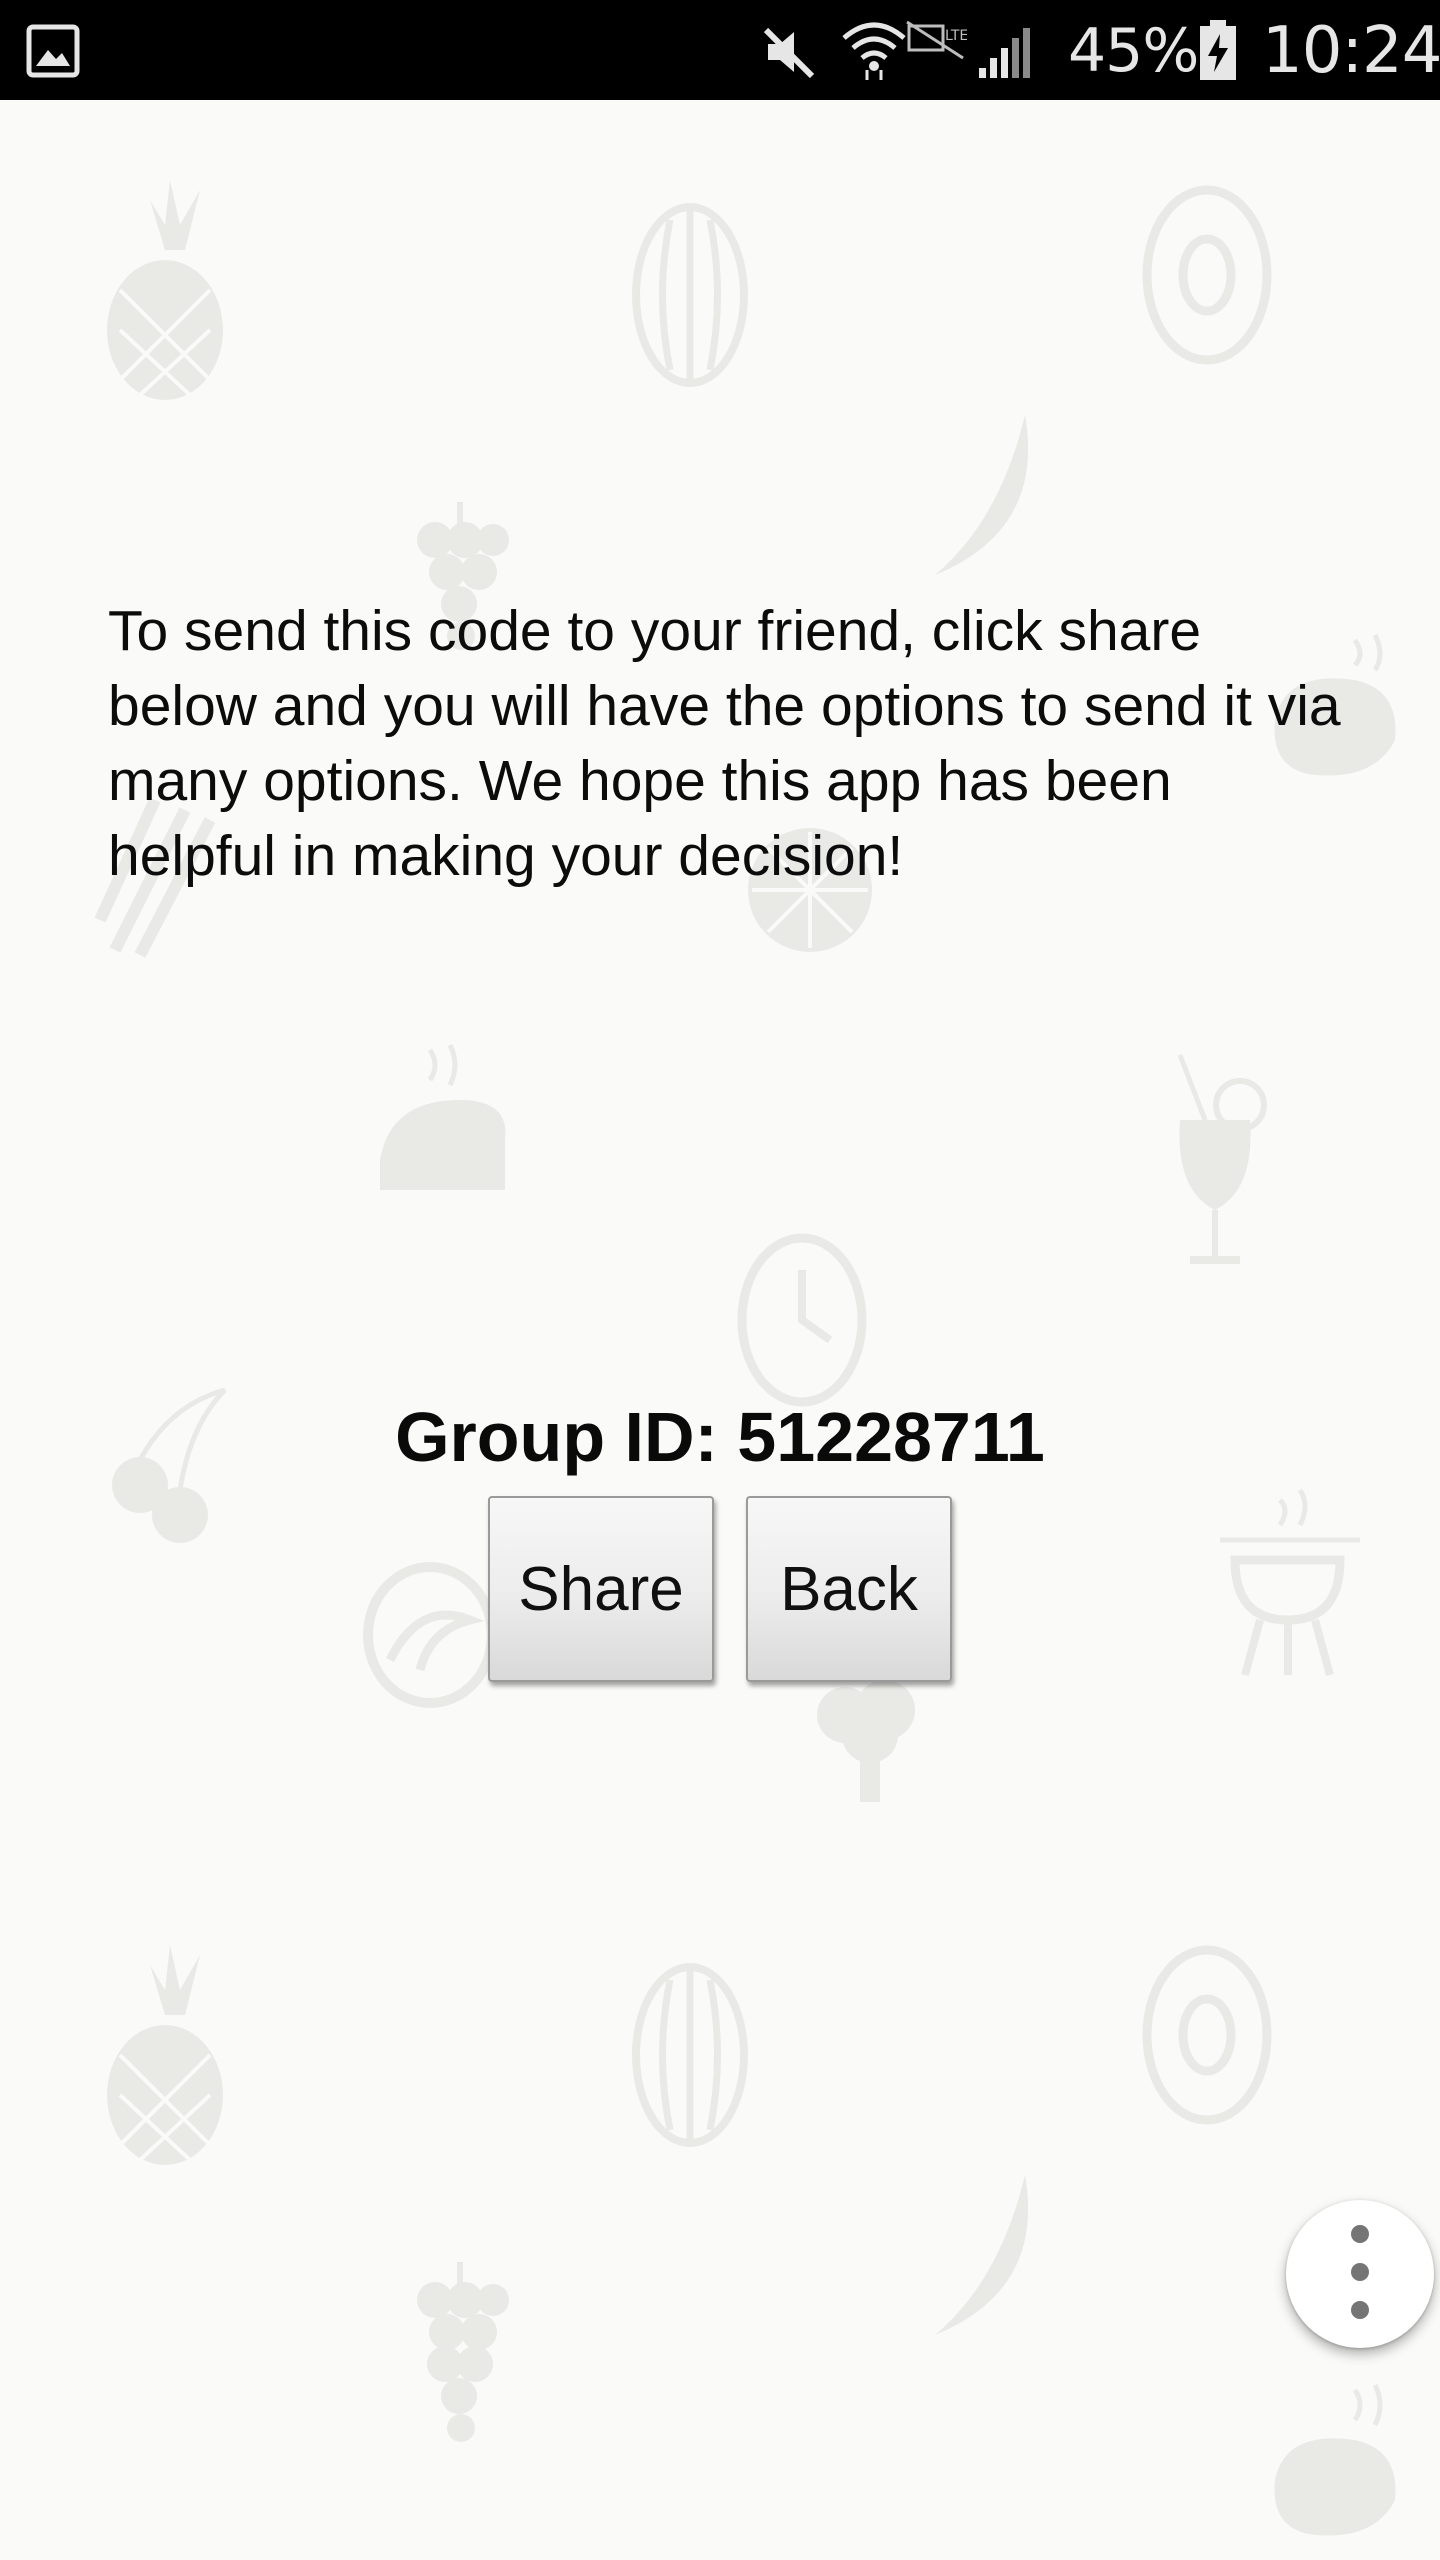  Describe the element at coordinates (1290, 1580) in the screenshot. I see `grill-icon` at that location.